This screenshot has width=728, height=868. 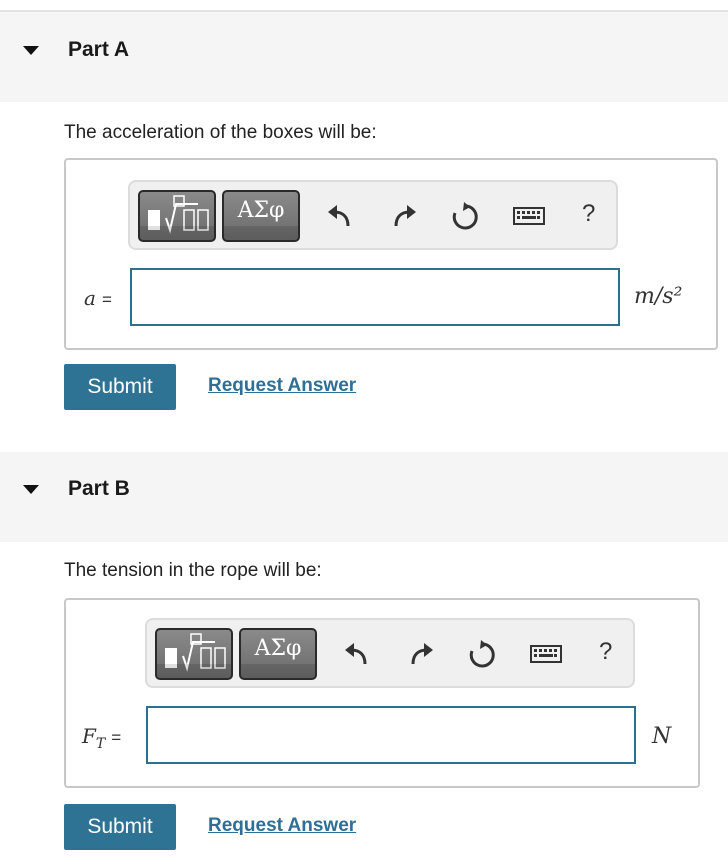 I want to click on part-a-title: Part A, so click(x=99, y=49).